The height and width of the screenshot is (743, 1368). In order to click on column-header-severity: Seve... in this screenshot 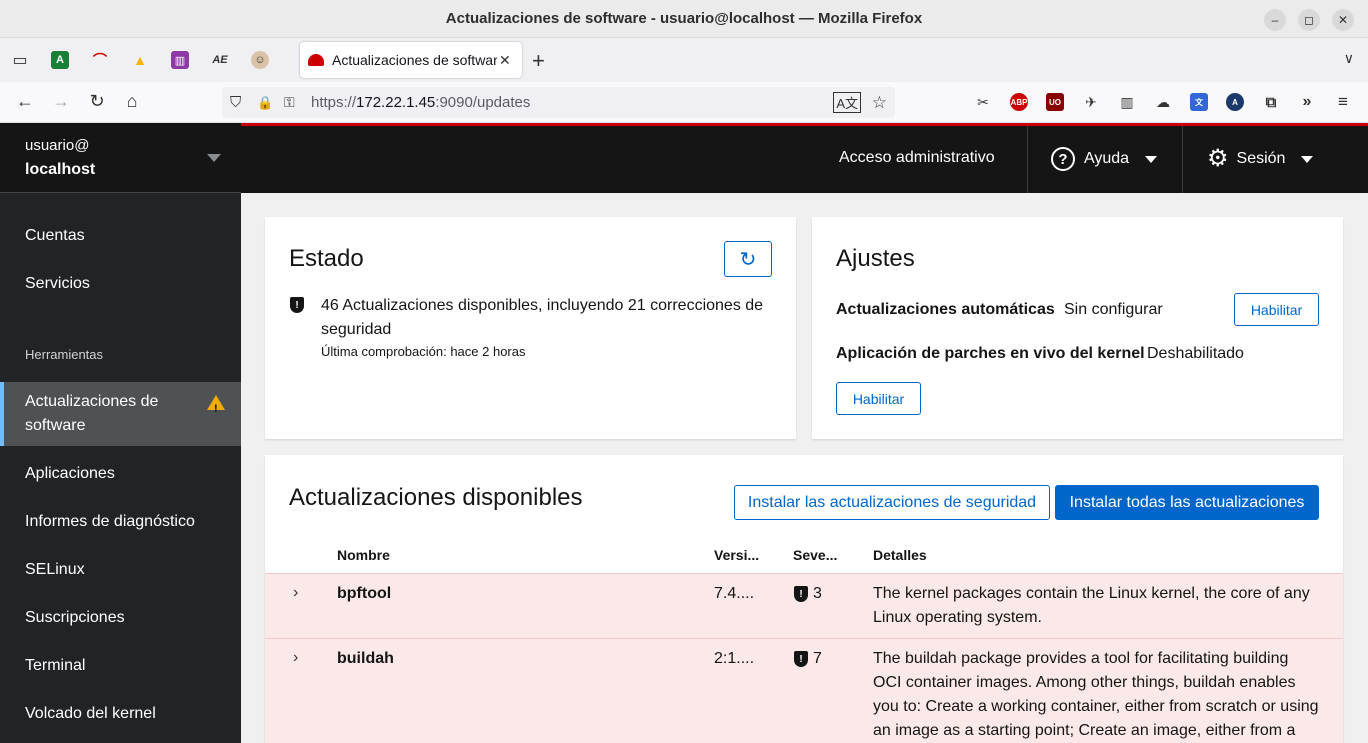, I will do `click(815, 555)`.